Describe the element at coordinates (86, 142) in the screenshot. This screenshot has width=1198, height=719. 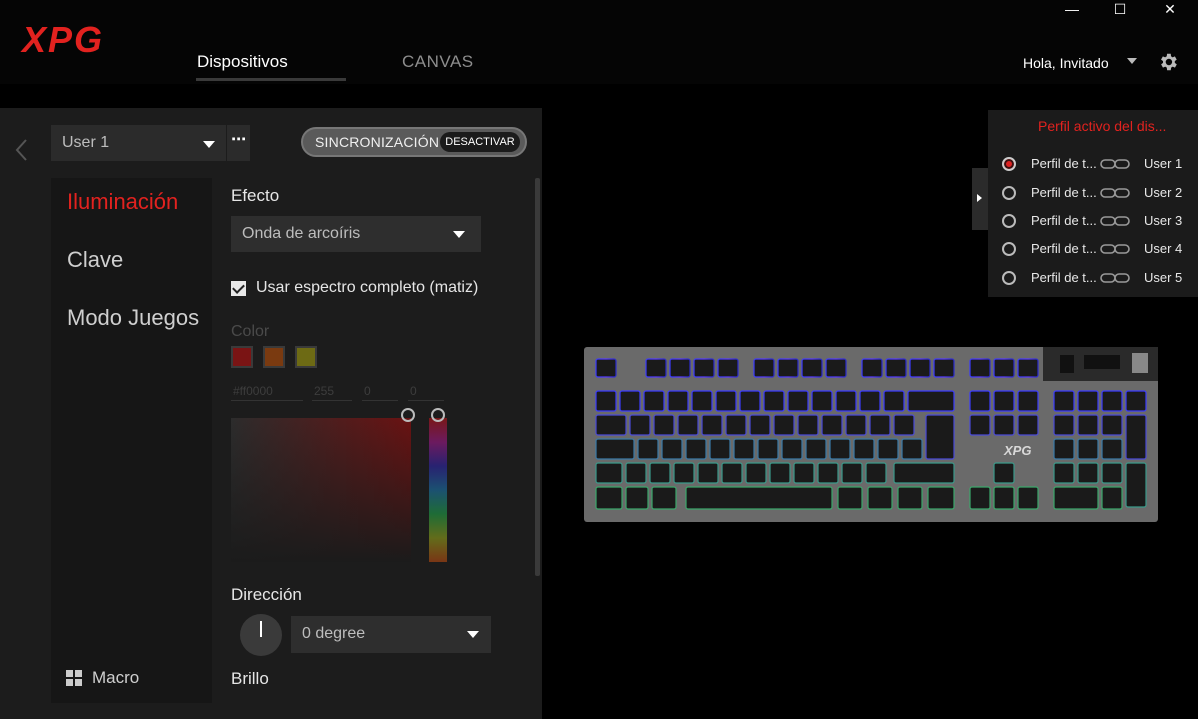
I see `profile-select-value: User 1` at that location.